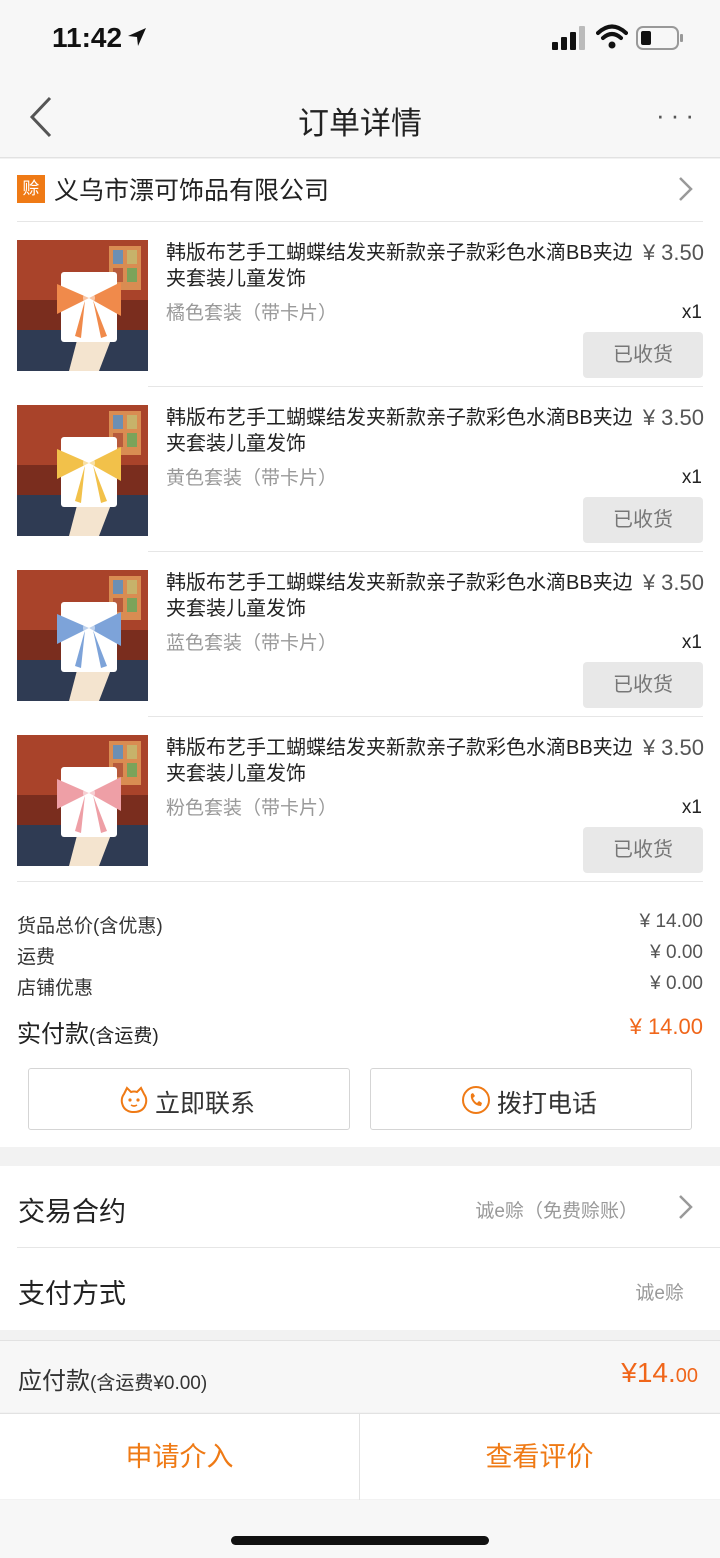  What do you see at coordinates (252, 643) in the screenshot?
I see `product-spec: 蓝色套装（带卡片）` at bounding box center [252, 643].